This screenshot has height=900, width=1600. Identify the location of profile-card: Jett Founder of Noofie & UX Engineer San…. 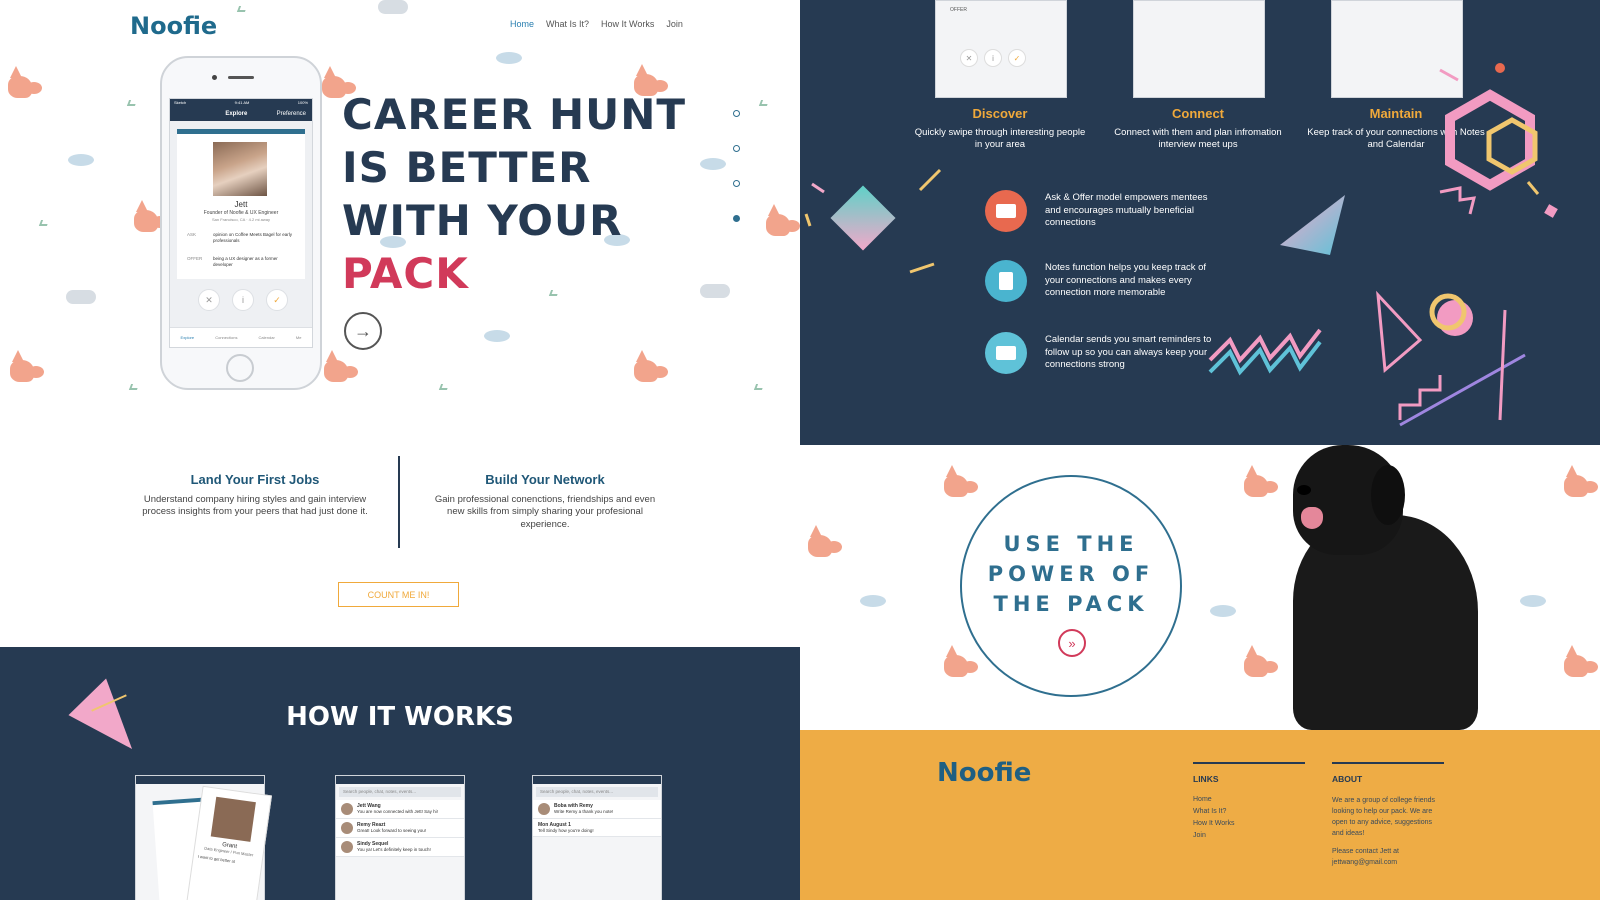
(241, 204).